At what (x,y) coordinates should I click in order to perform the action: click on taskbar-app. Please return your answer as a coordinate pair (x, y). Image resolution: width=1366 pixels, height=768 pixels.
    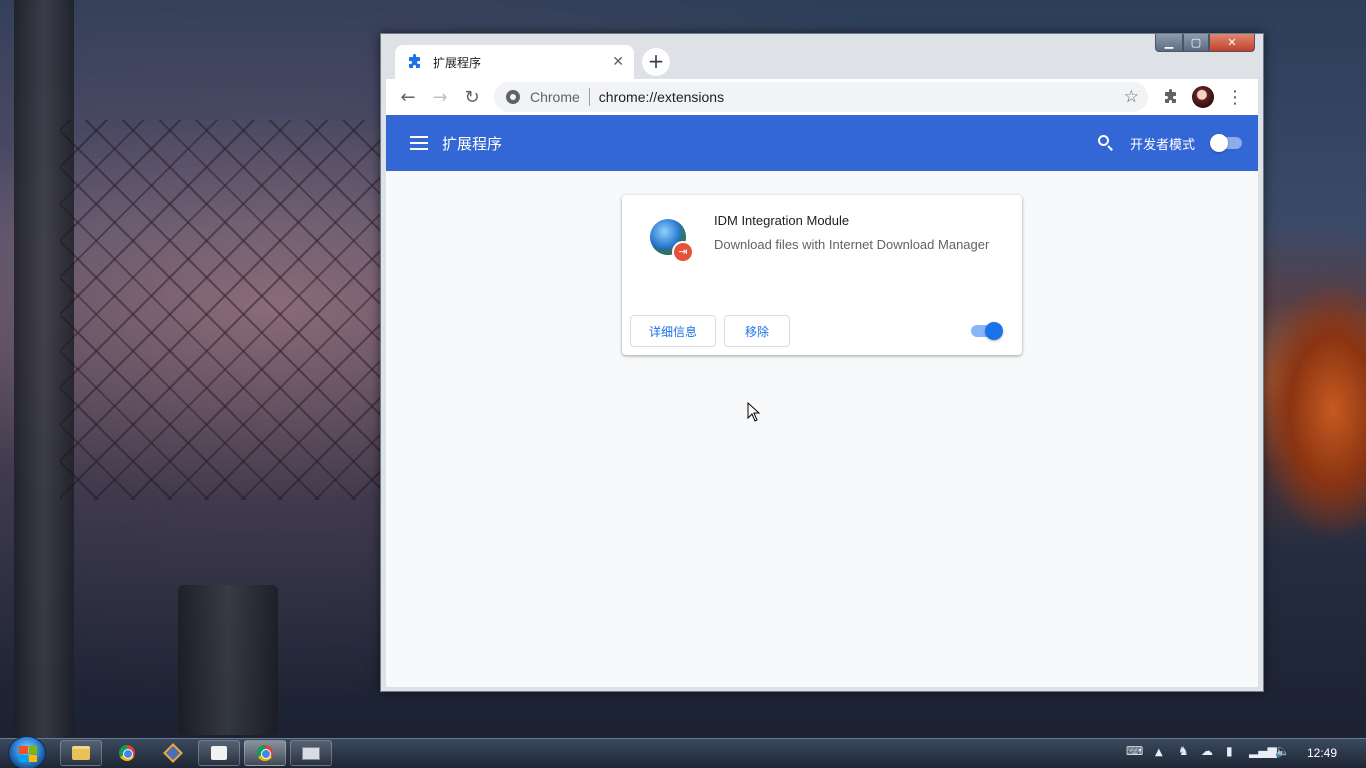
    Looking at the image, I should click on (173, 753).